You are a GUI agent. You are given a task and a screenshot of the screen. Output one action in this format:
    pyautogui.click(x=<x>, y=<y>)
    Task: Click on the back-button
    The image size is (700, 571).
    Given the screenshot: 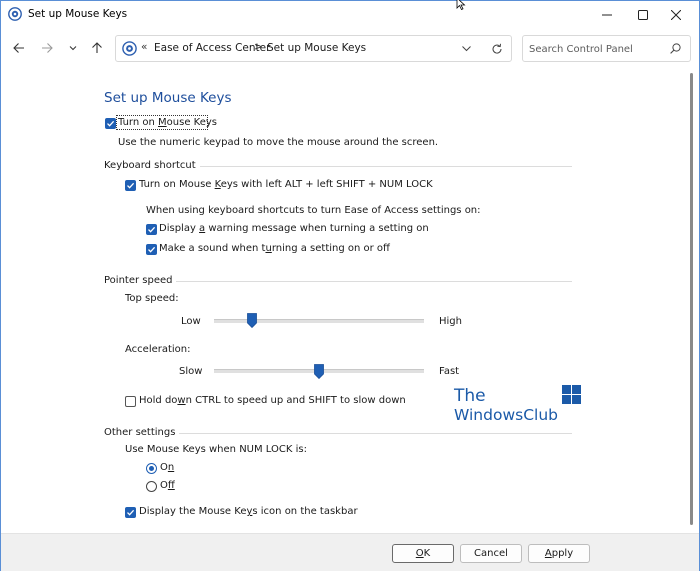 What is the action you would take?
    pyautogui.click(x=19, y=48)
    